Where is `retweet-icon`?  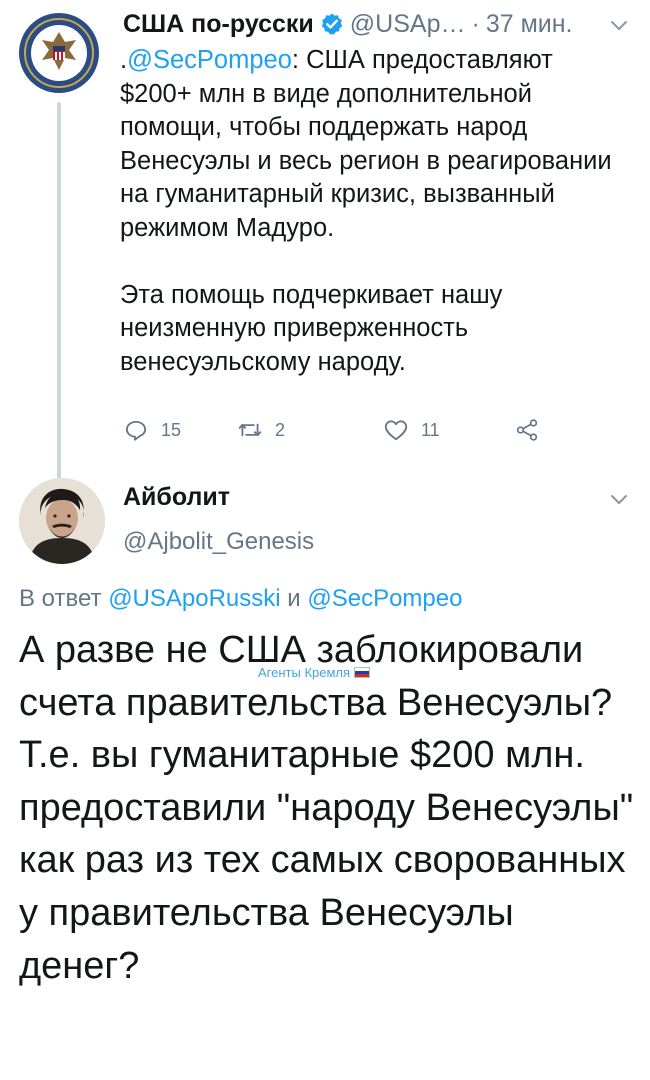
retweet-icon is located at coordinates (250, 430).